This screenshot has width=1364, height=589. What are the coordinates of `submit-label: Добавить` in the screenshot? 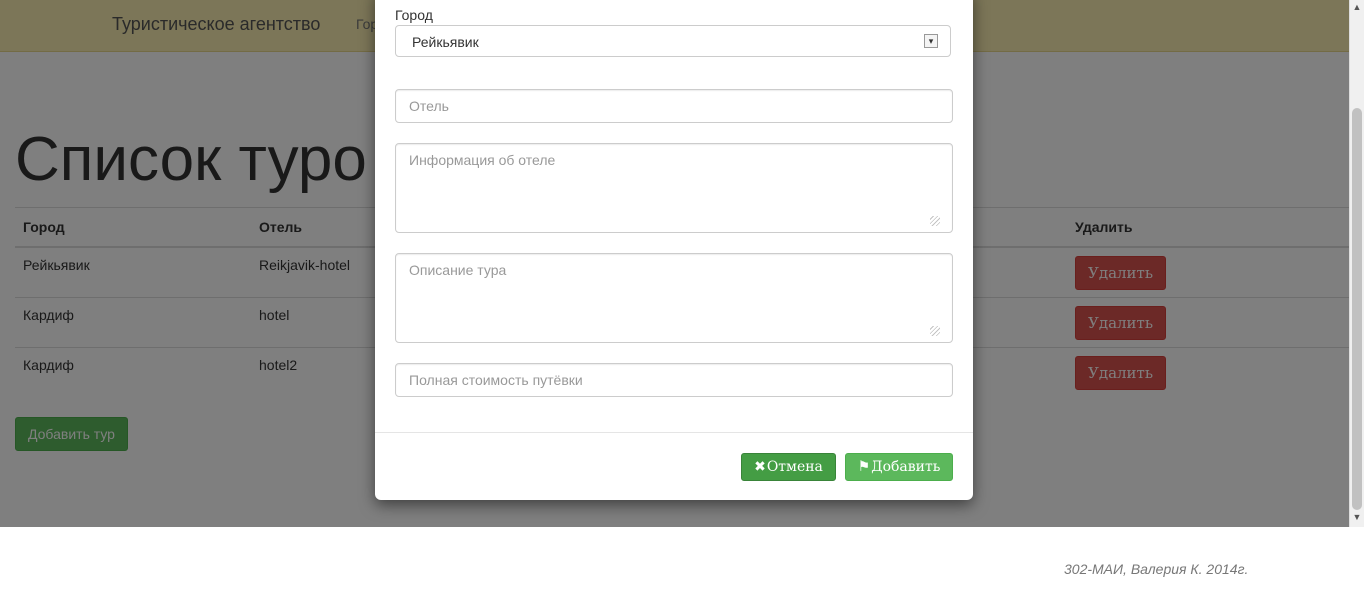 It's located at (906, 467).